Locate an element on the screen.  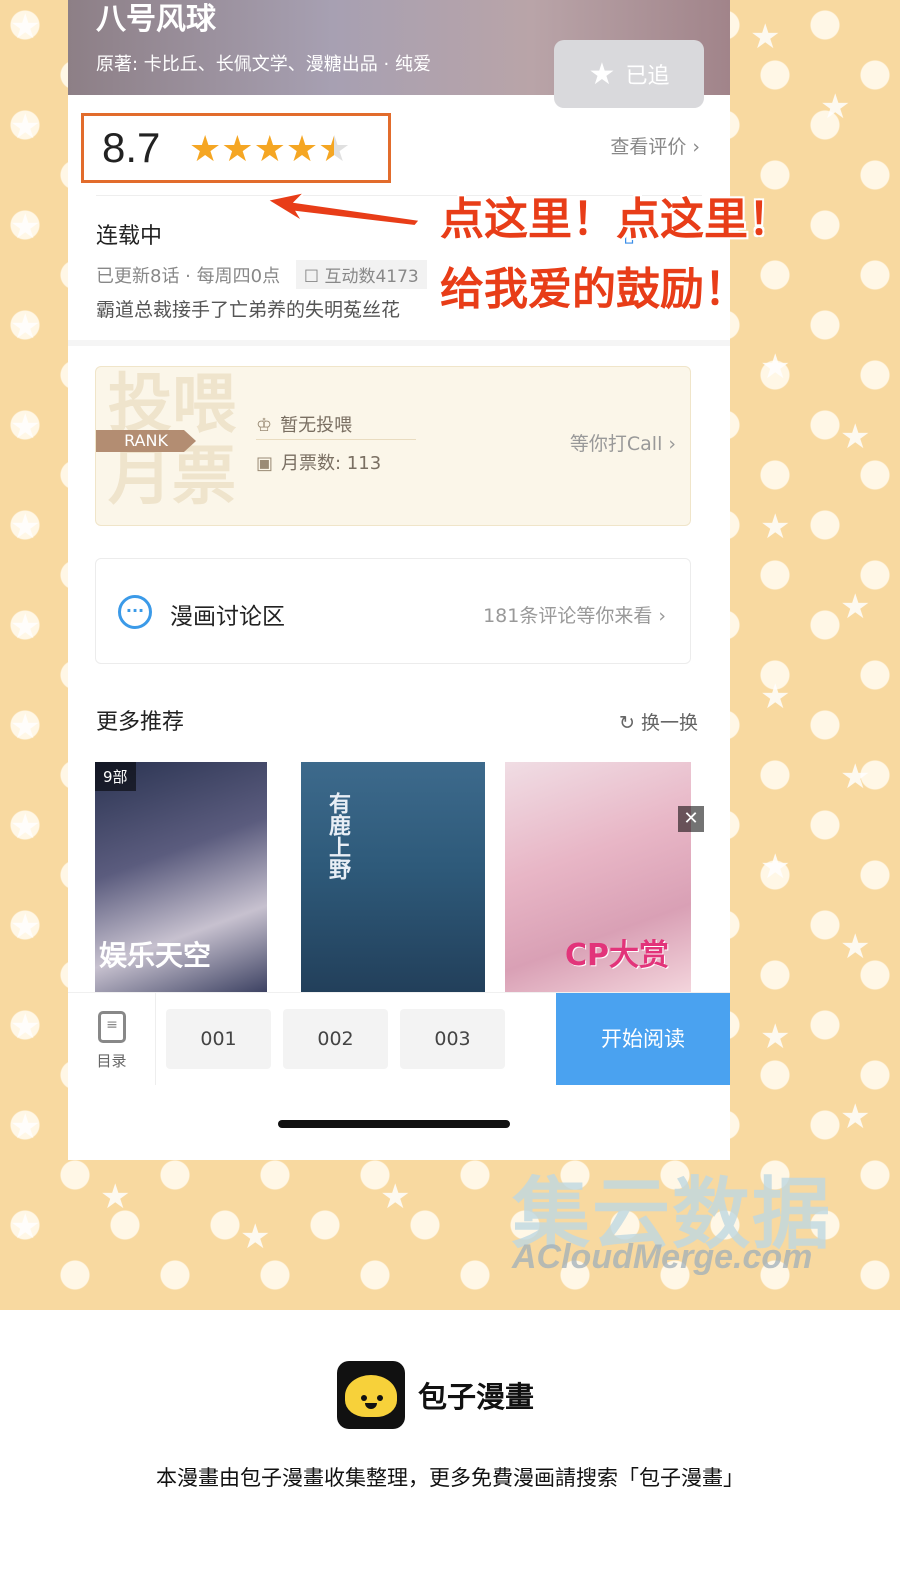
bun-icon is located at coordinates (371, 1396).